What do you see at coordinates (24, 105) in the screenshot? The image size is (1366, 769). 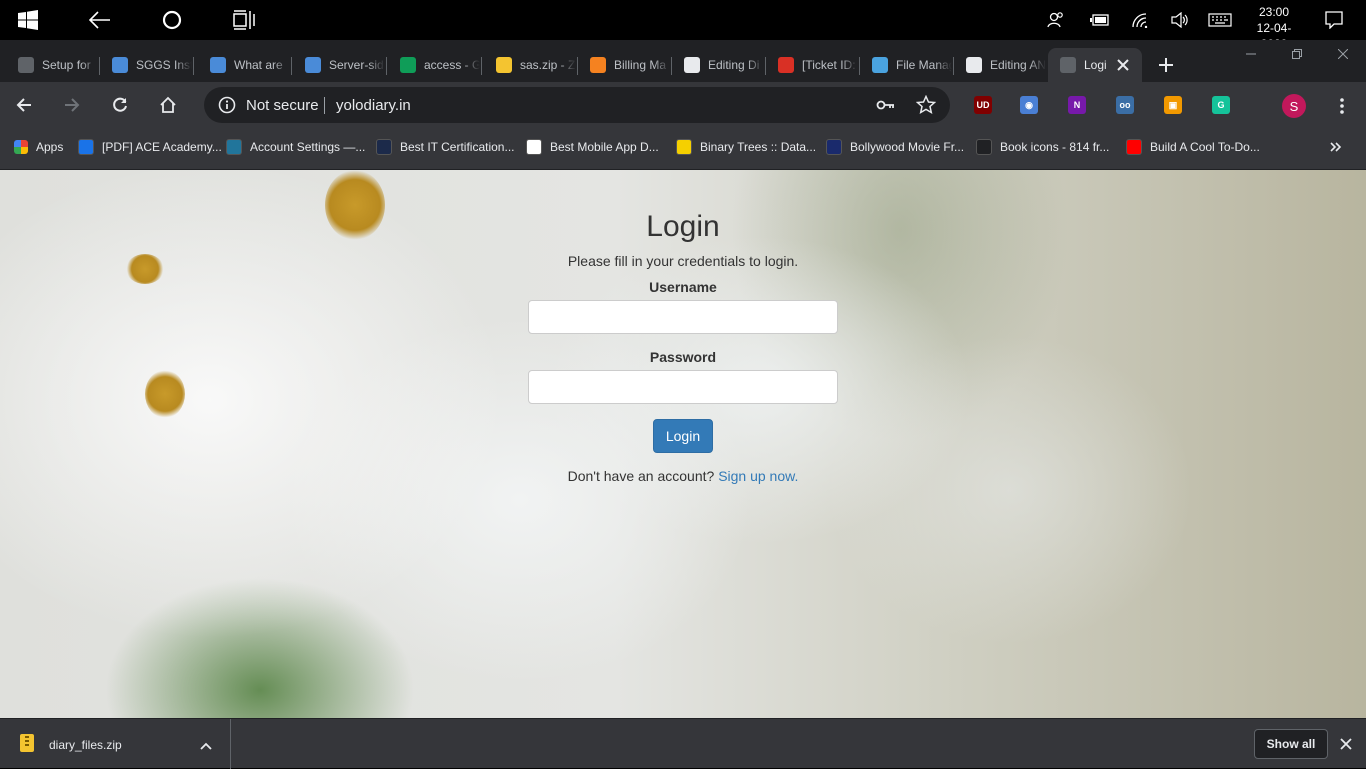 I see `back-arrow-icon` at bounding box center [24, 105].